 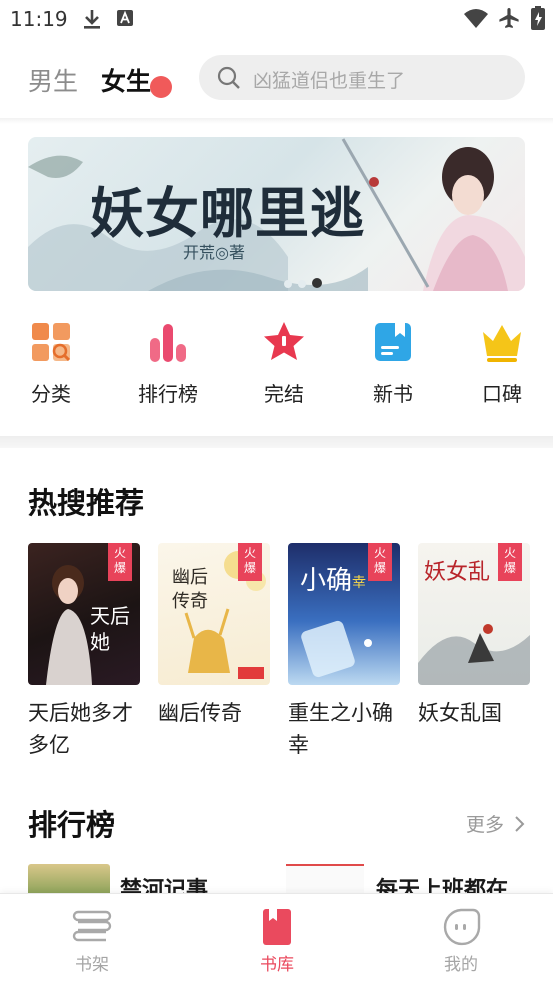 What do you see at coordinates (126, 80) in the screenshot?
I see `tab-female: 女生` at bounding box center [126, 80].